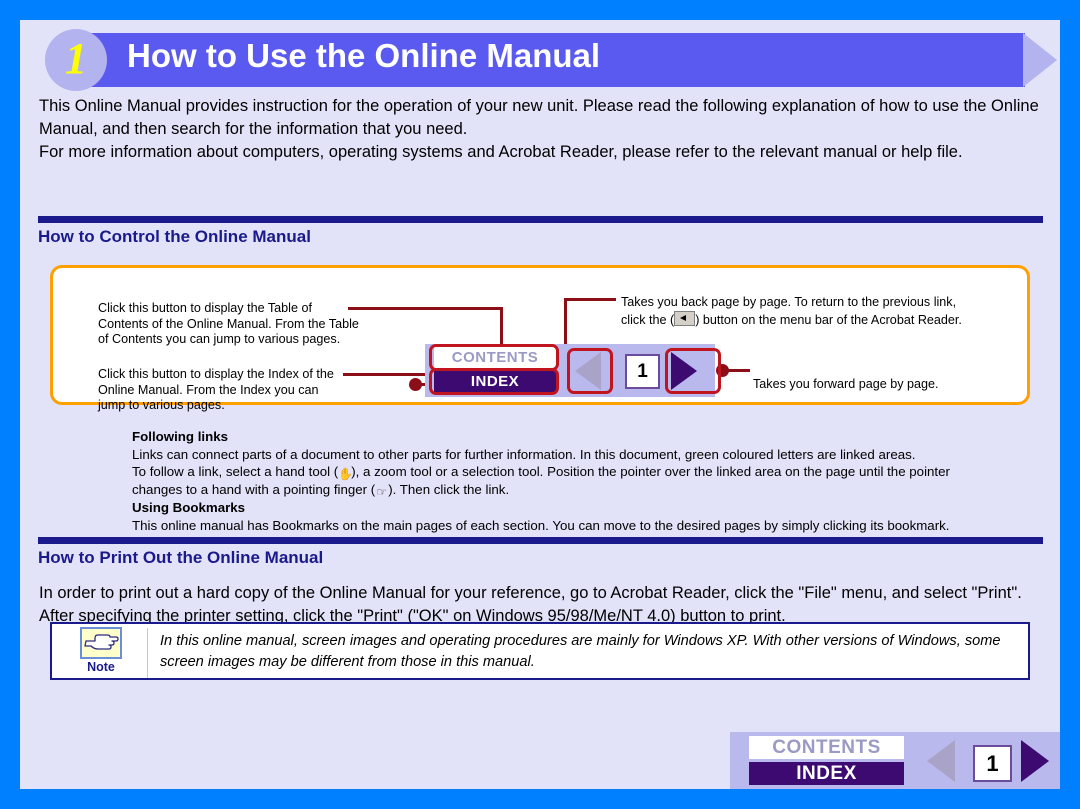 The height and width of the screenshot is (809, 1080). I want to click on following-links-heading: Following links, so click(180, 436).